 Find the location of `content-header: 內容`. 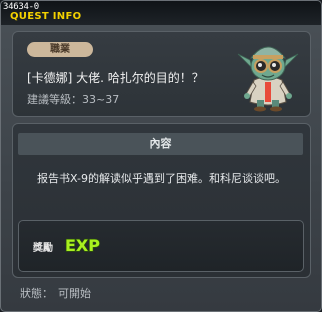

content-header: 內容 is located at coordinates (160, 144).